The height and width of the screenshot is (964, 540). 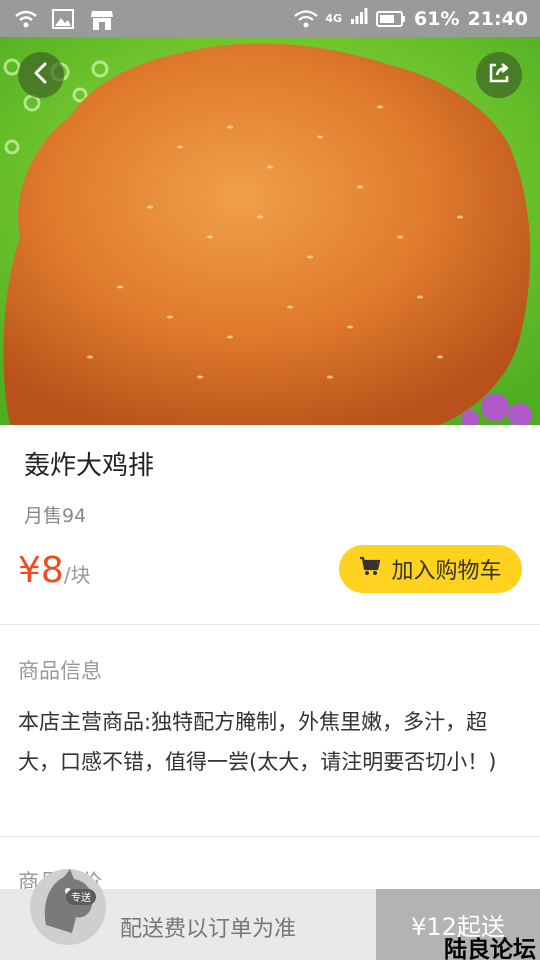 What do you see at coordinates (208, 929) in the screenshot?
I see `delivery-fee-note: 配送费以订单为准` at bounding box center [208, 929].